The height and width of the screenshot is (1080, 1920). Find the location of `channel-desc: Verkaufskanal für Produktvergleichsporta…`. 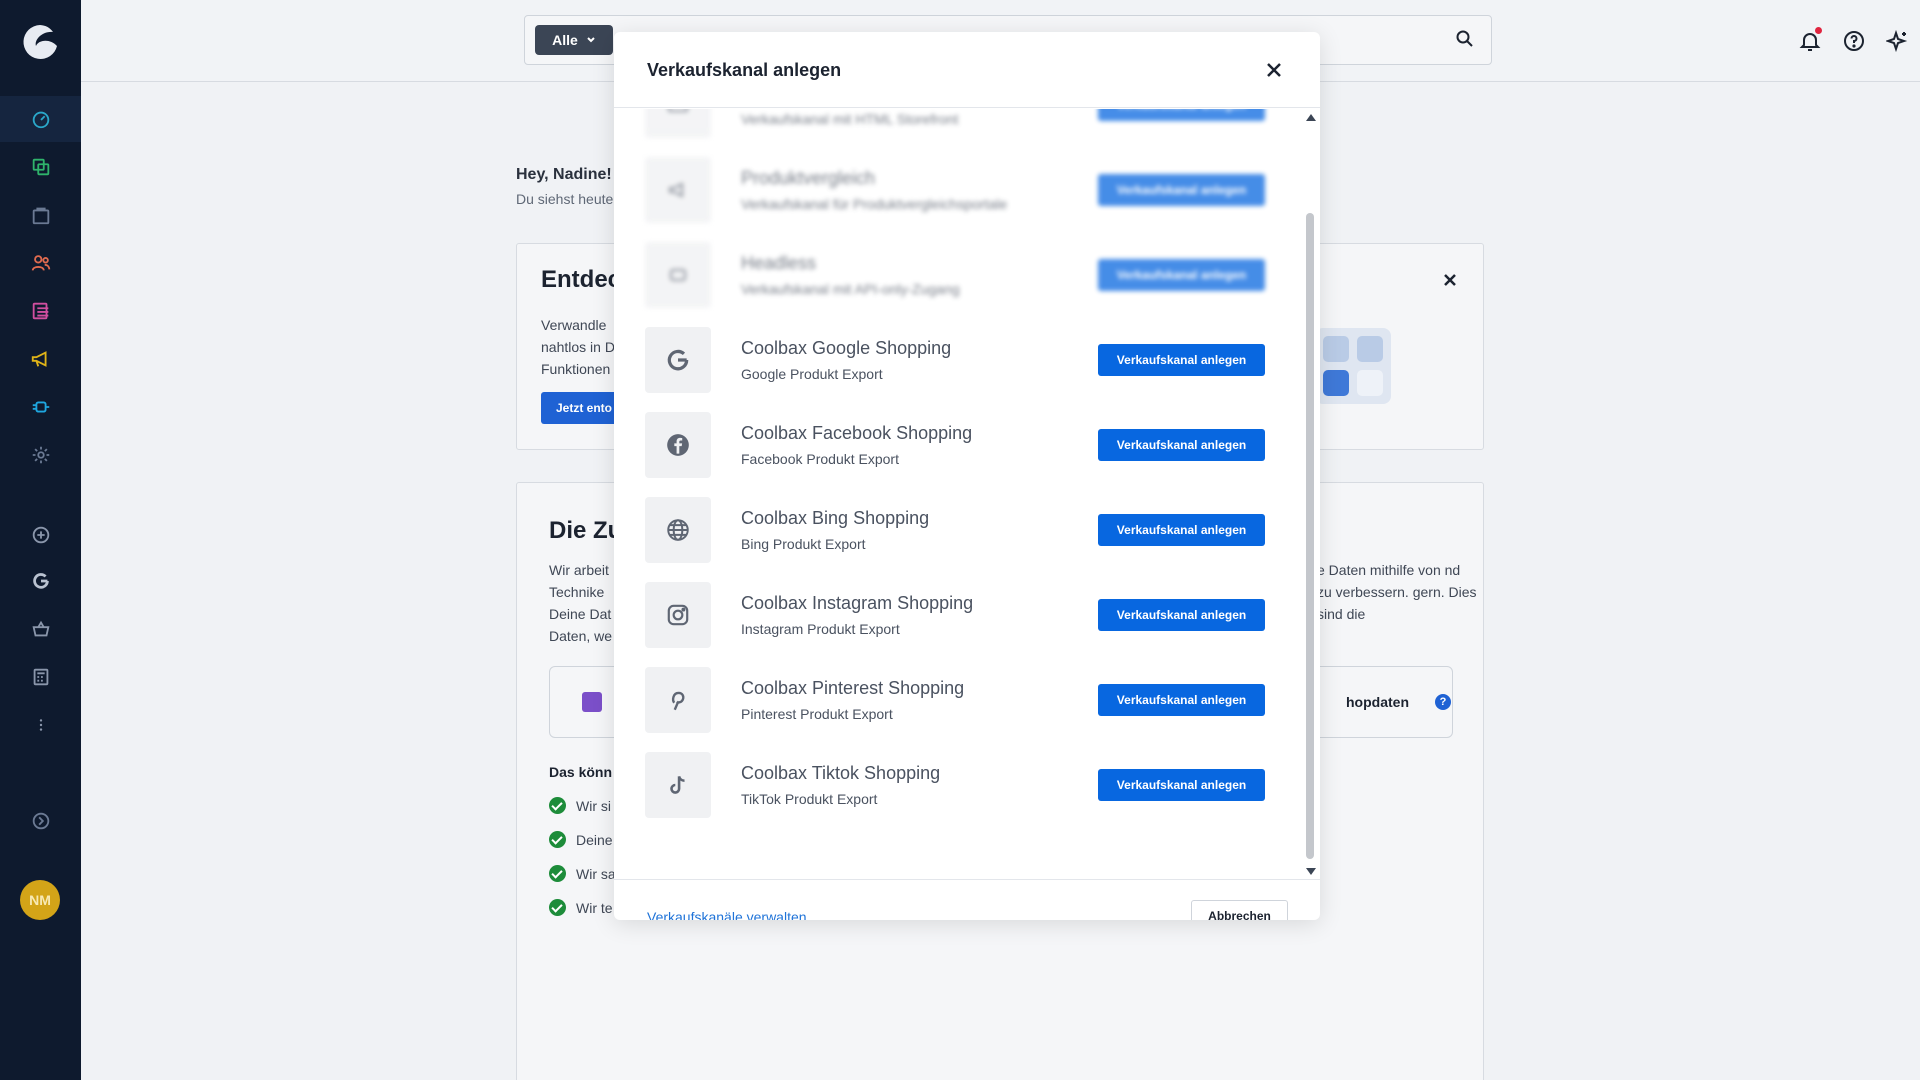

channel-desc: Verkaufskanal für Produktvergleichsporta… is located at coordinates (874, 204).